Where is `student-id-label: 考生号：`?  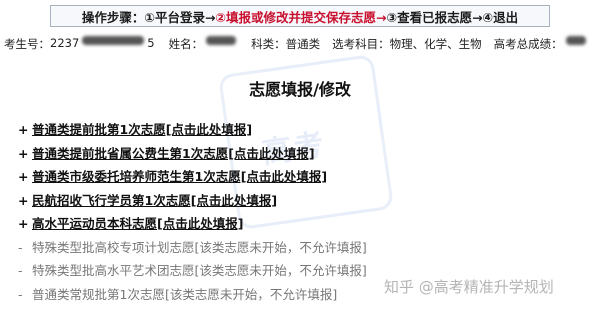
student-id-label: 考生号： is located at coordinates (27, 44).